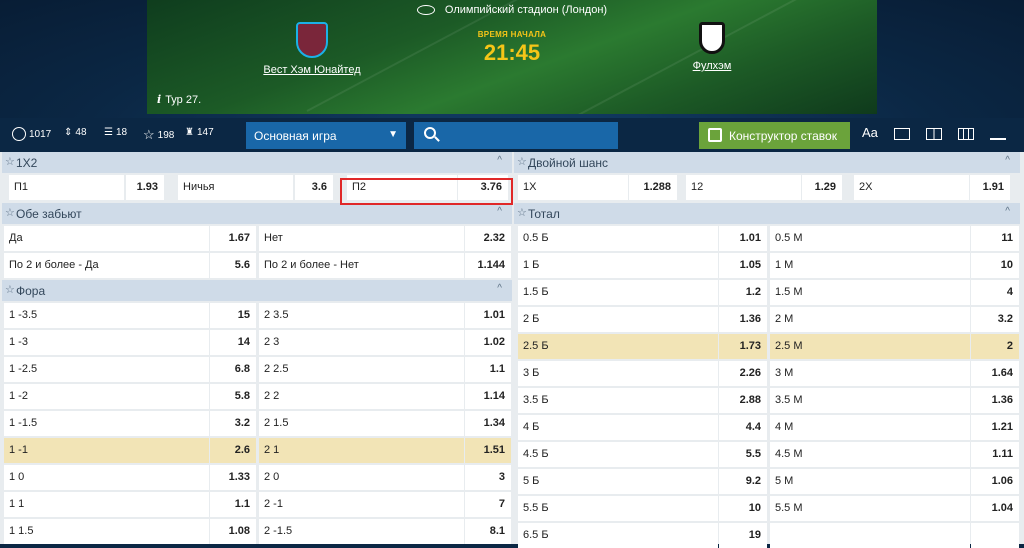 This screenshot has width=1024, height=548. What do you see at coordinates (106, 369) in the screenshot?
I see `outcome-label: 1 -2.5` at bounding box center [106, 369].